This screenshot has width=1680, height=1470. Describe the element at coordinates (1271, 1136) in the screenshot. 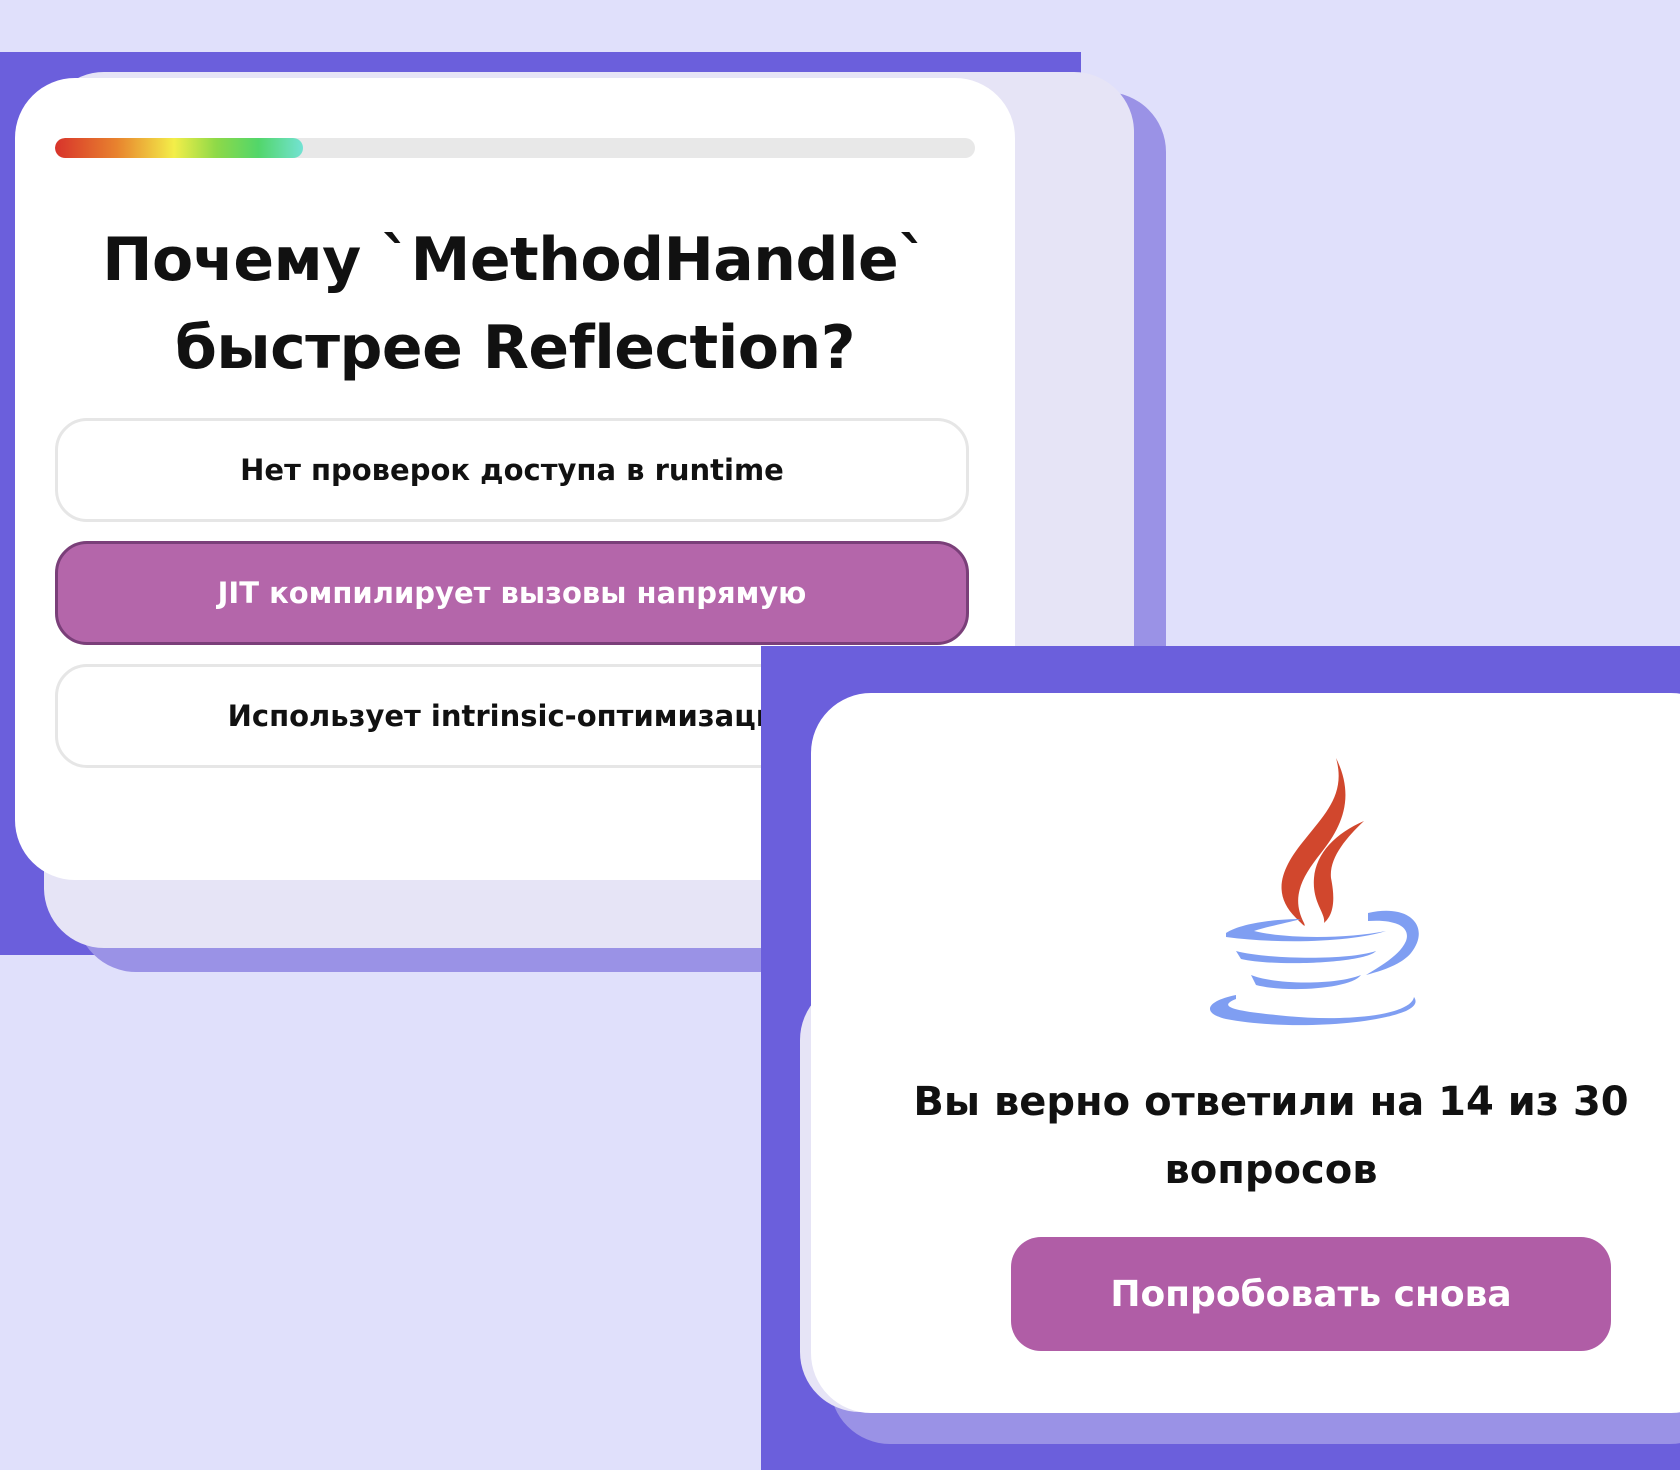

I see `result-score-message: Вы верно ответили на 14 из 30 вопросов` at that location.